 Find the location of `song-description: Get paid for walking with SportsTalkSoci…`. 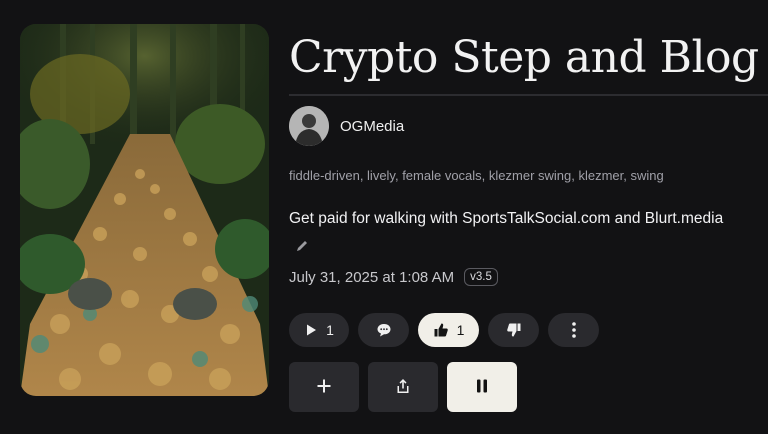

song-description: Get paid for walking with SportsTalkSoci… is located at coordinates (506, 218).